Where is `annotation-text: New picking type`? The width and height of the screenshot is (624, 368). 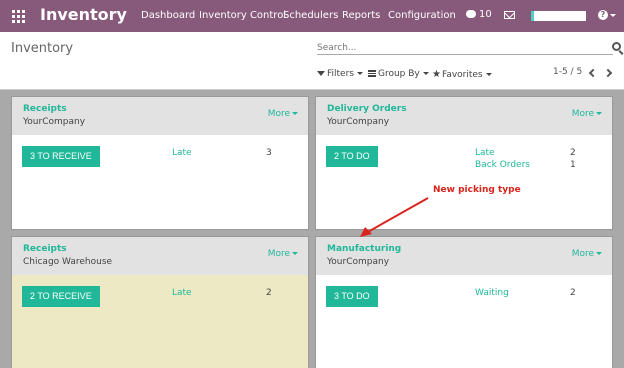 annotation-text: New picking type is located at coordinates (477, 190).